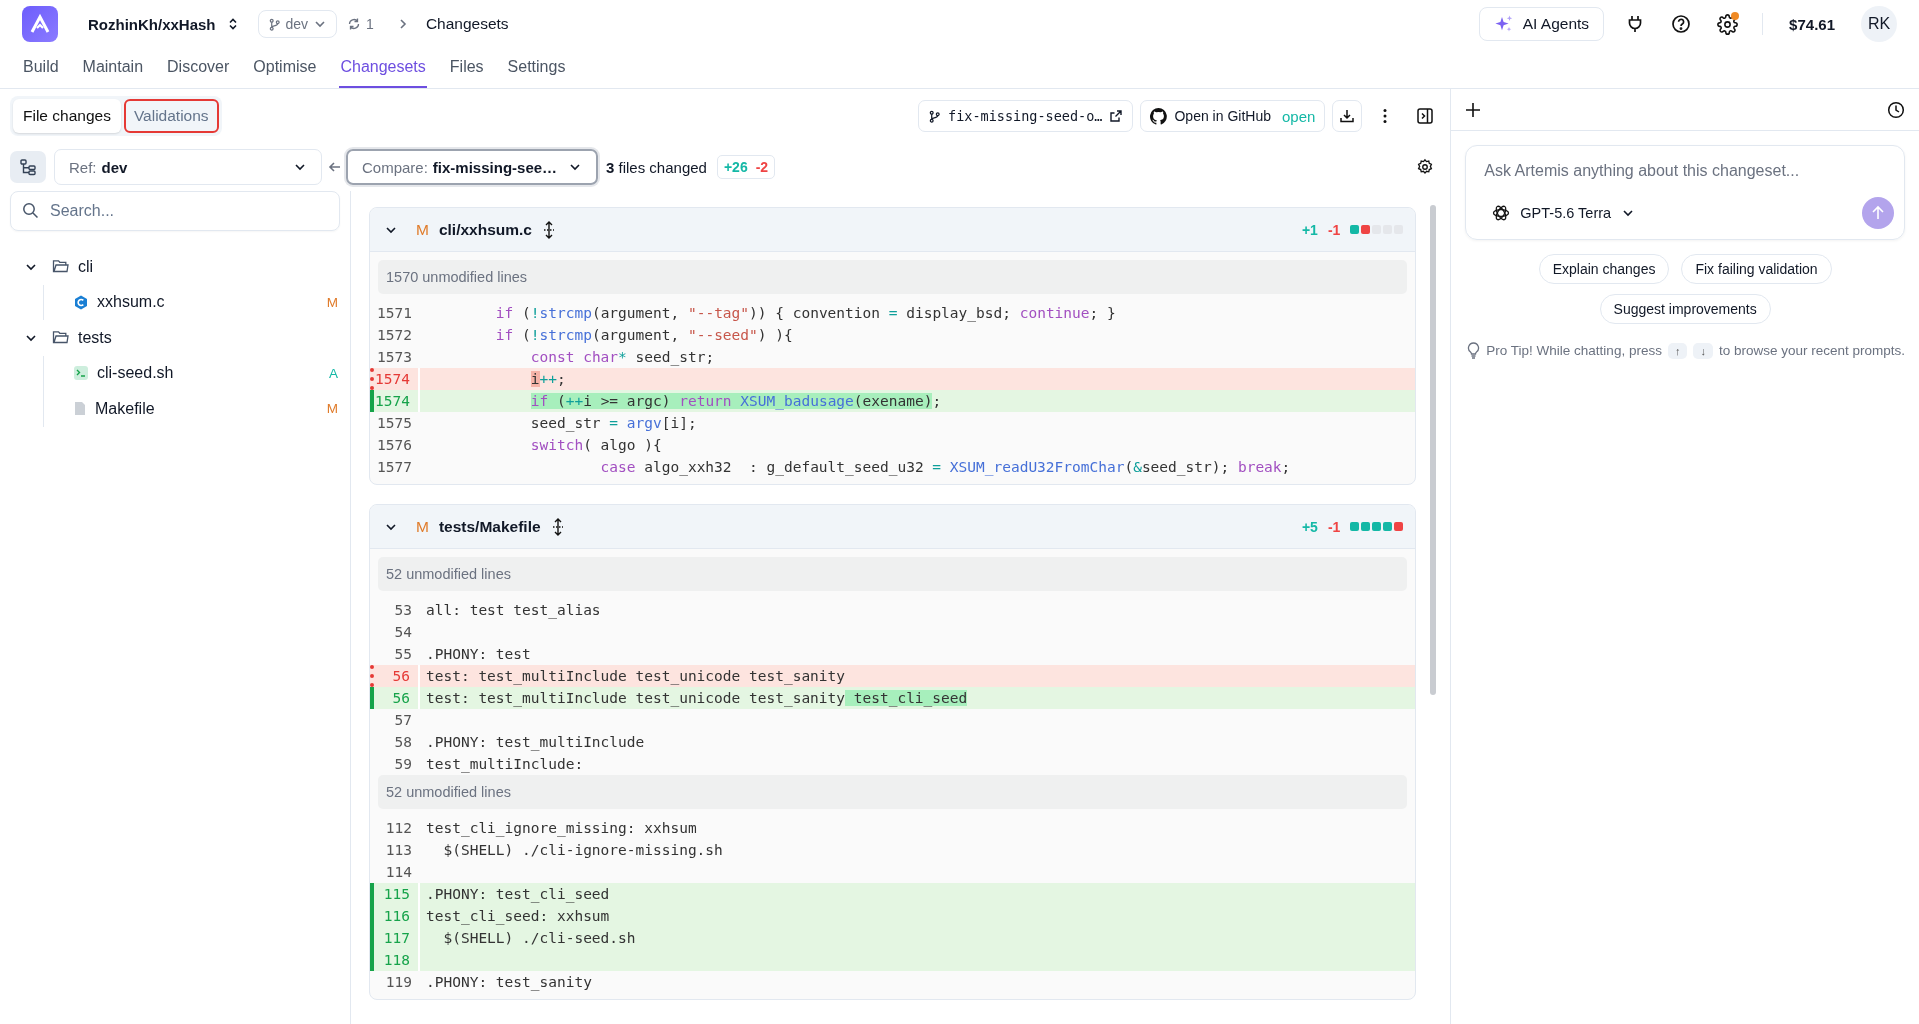 The width and height of the screenshot is (1919, 1024). What do you see at coordinates (354, 24) in the screenshot?
I see `sync-icon` at bounding box center [354, 24].